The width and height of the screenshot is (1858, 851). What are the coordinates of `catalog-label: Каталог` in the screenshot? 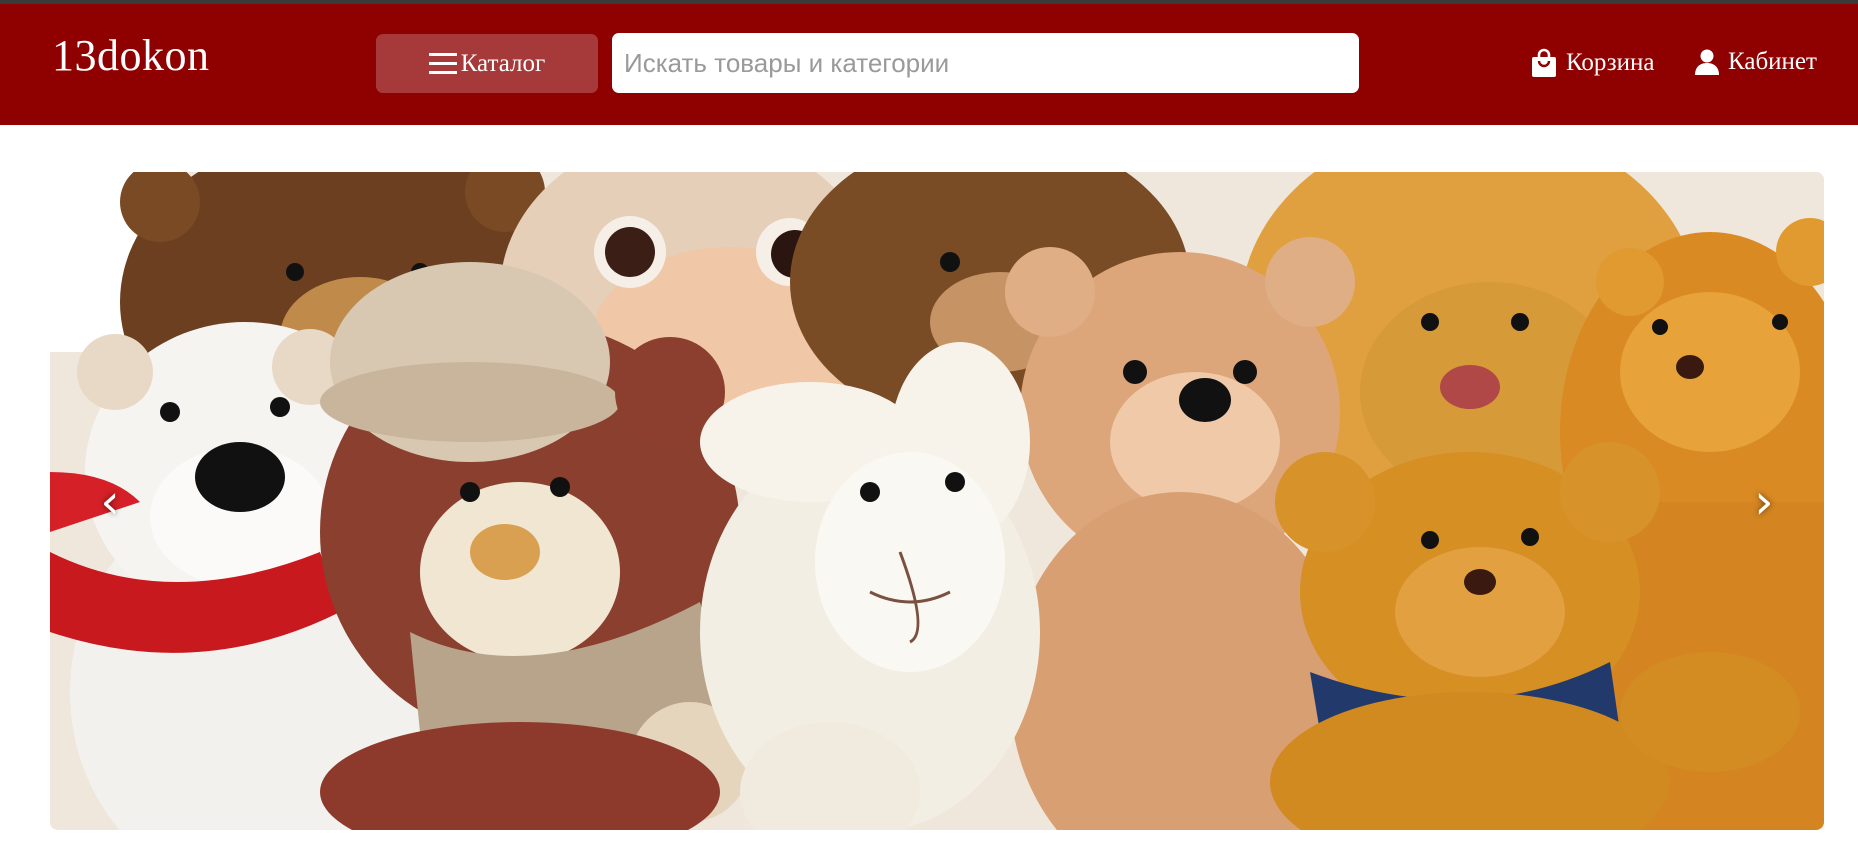 It's located at (503, 63).